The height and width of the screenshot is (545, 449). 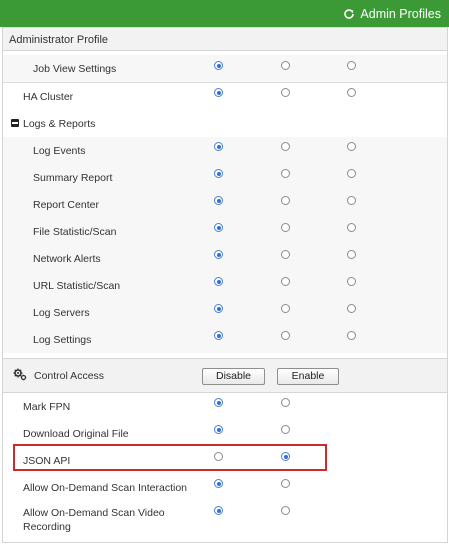 I want to click on row-report-center: Report Center, so click(x=225, y=204).